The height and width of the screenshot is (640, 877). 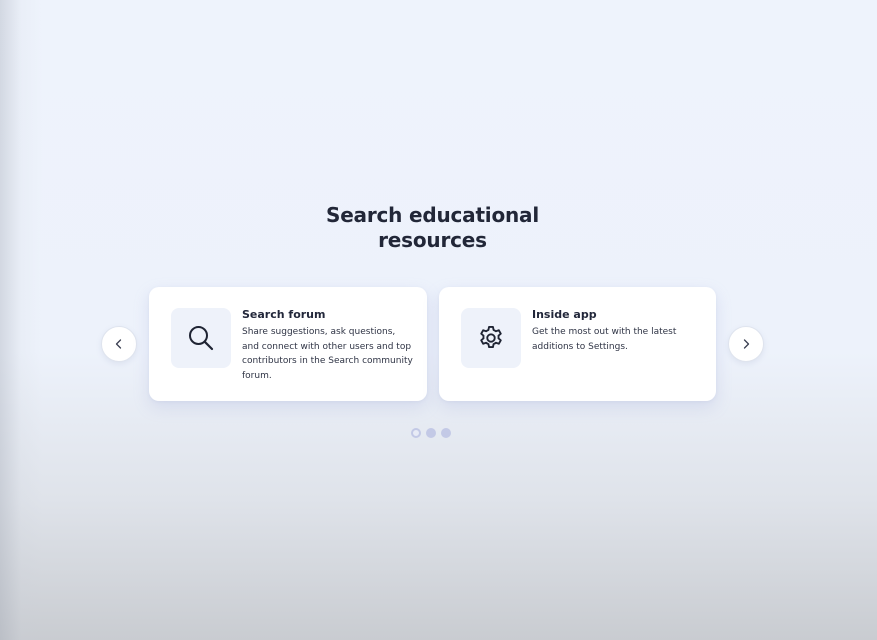 I want to click on left-edge-shadow, so click(x=21, y=320).